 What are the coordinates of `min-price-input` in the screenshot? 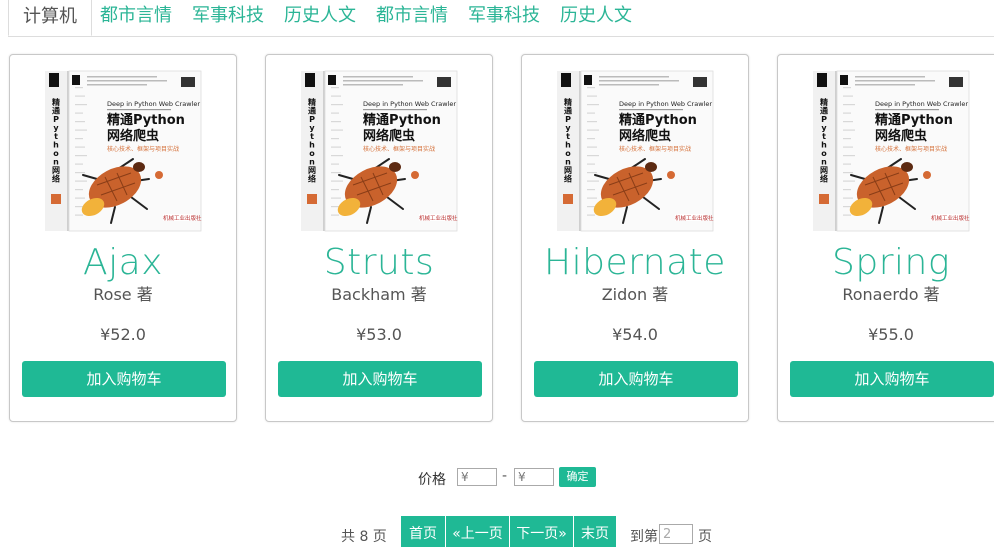 It's located at (477, 477).